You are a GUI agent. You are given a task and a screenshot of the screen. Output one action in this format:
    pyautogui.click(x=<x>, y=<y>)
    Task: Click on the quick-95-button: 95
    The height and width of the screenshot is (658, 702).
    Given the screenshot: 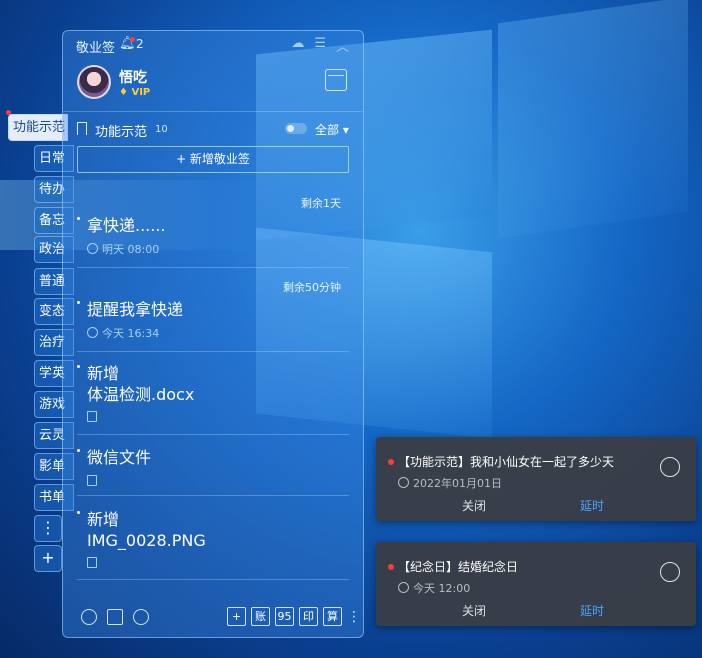 What is the action you would take?
    pyautogui.click(x=284, y=616)
    